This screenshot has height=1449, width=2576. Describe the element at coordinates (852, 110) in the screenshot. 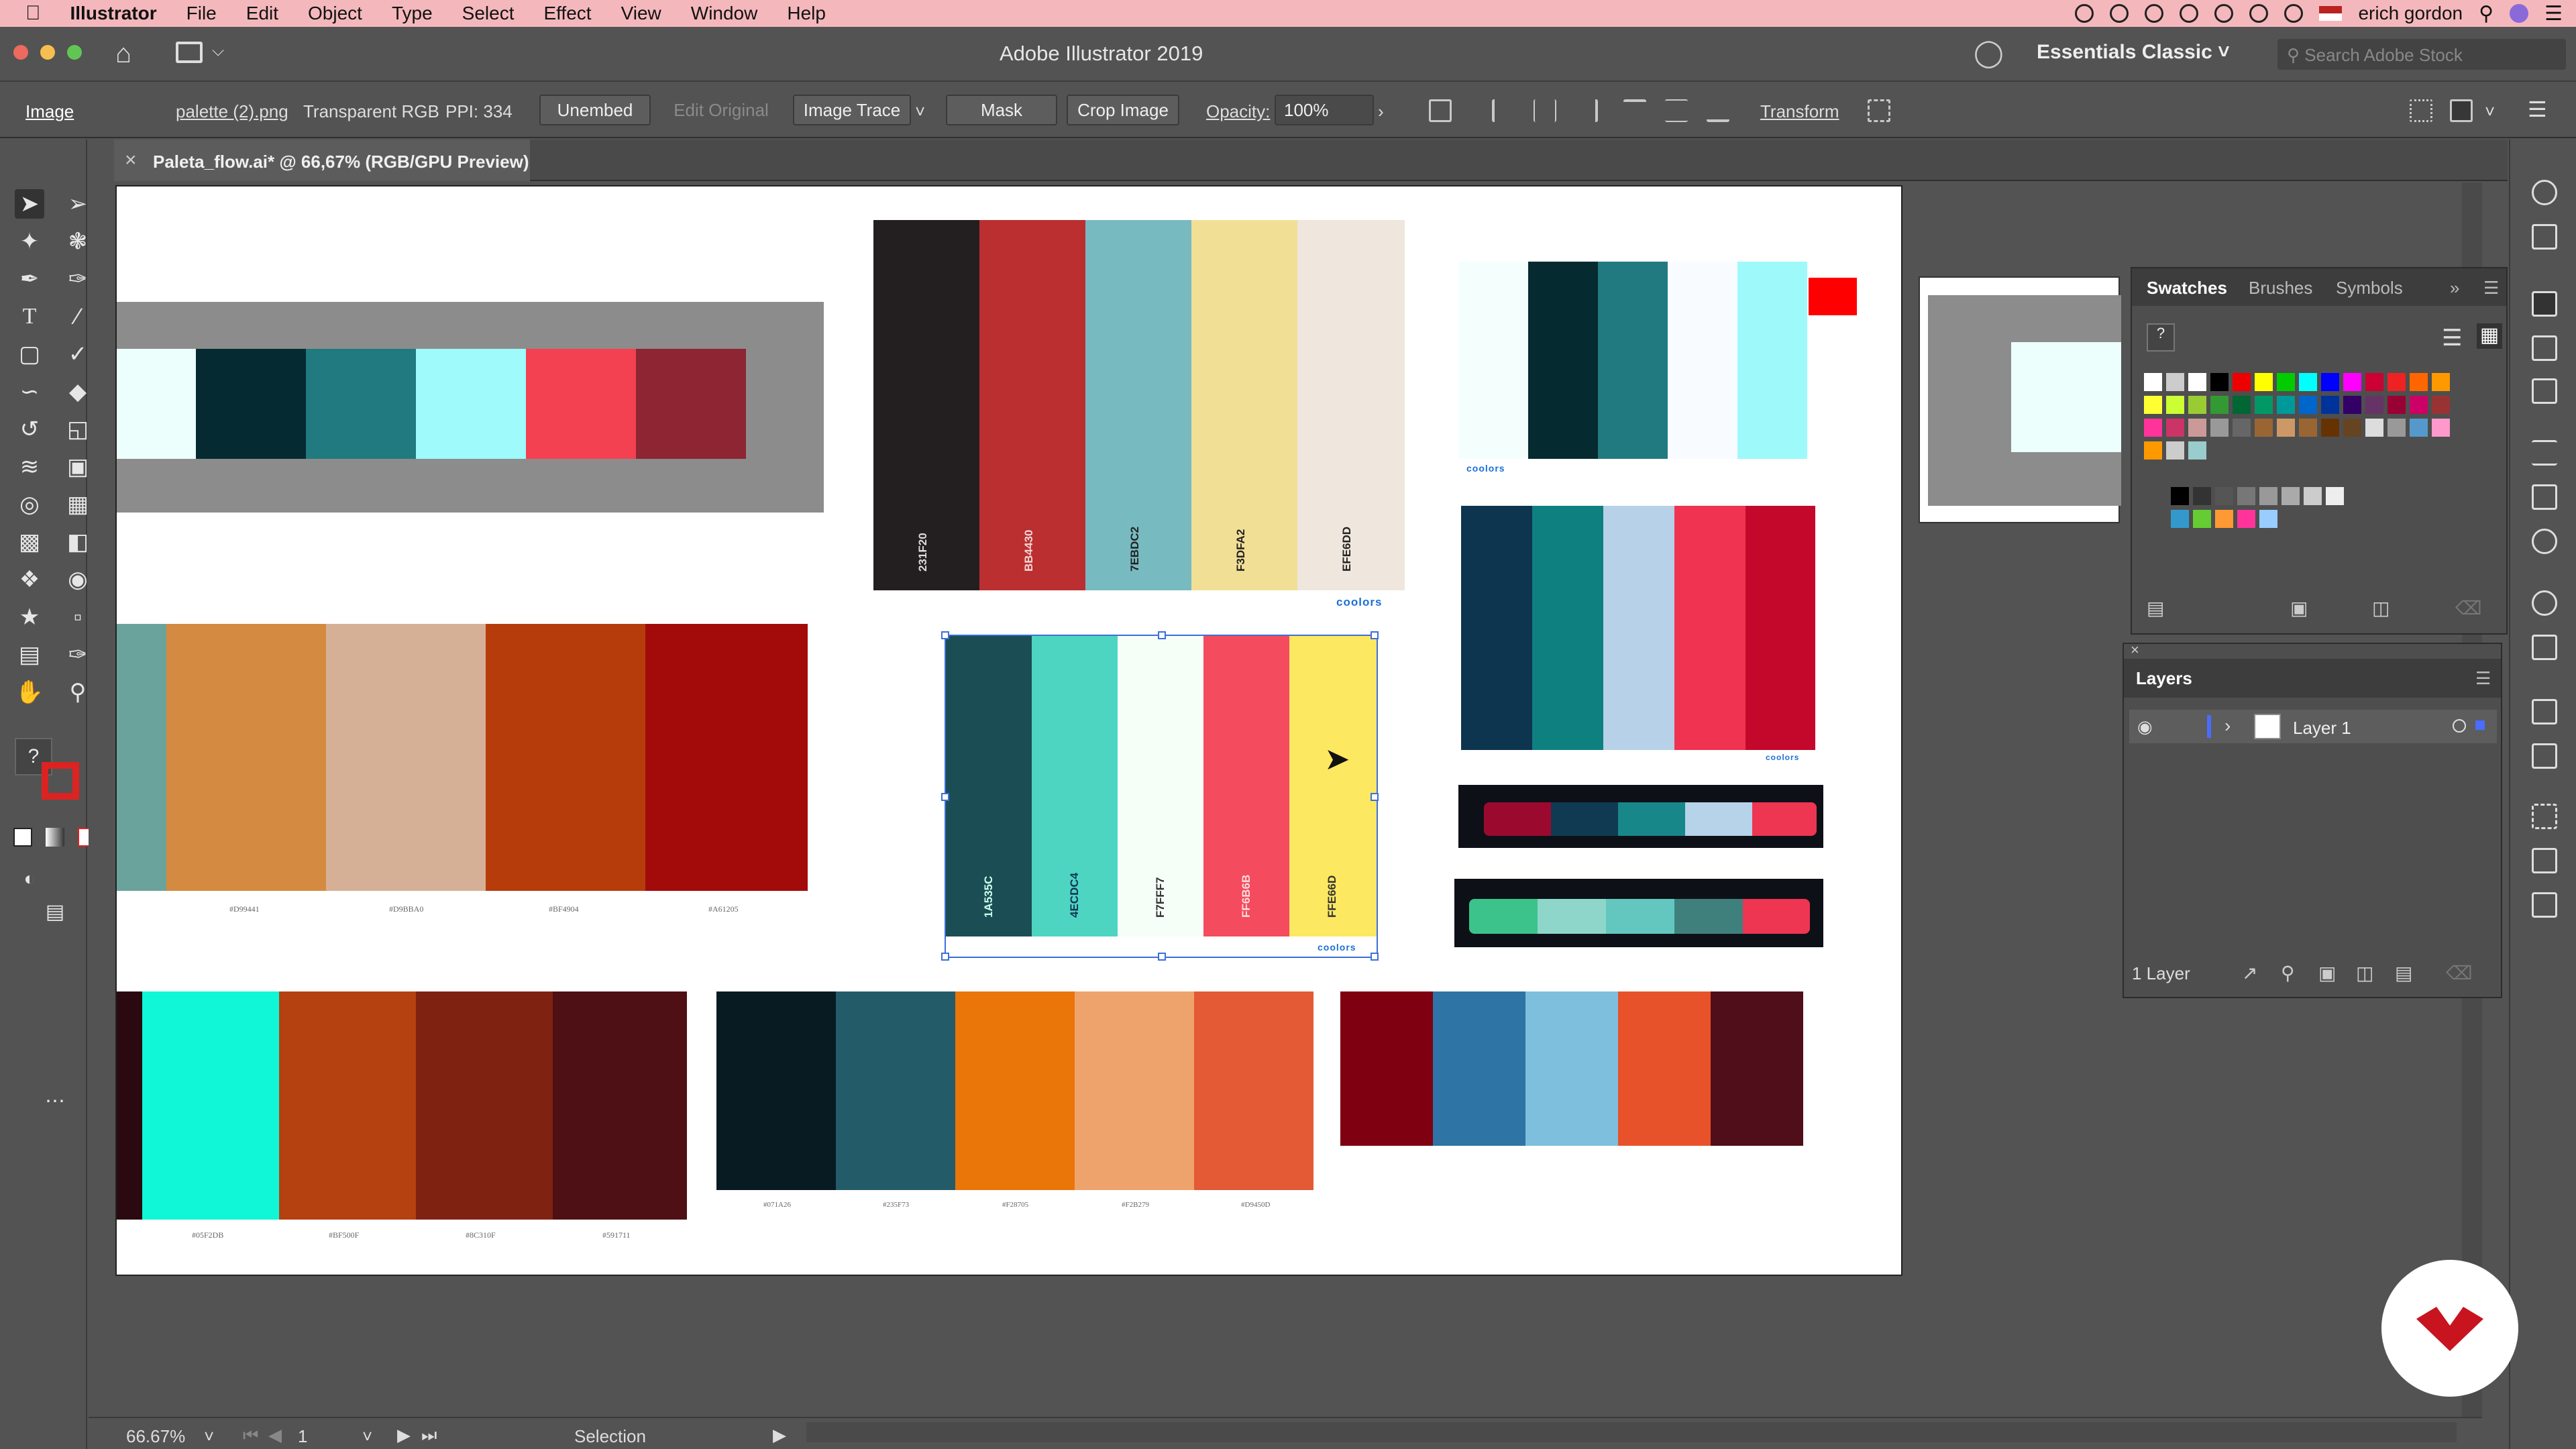

I see `image-trace-button: Image Trace` at that location.